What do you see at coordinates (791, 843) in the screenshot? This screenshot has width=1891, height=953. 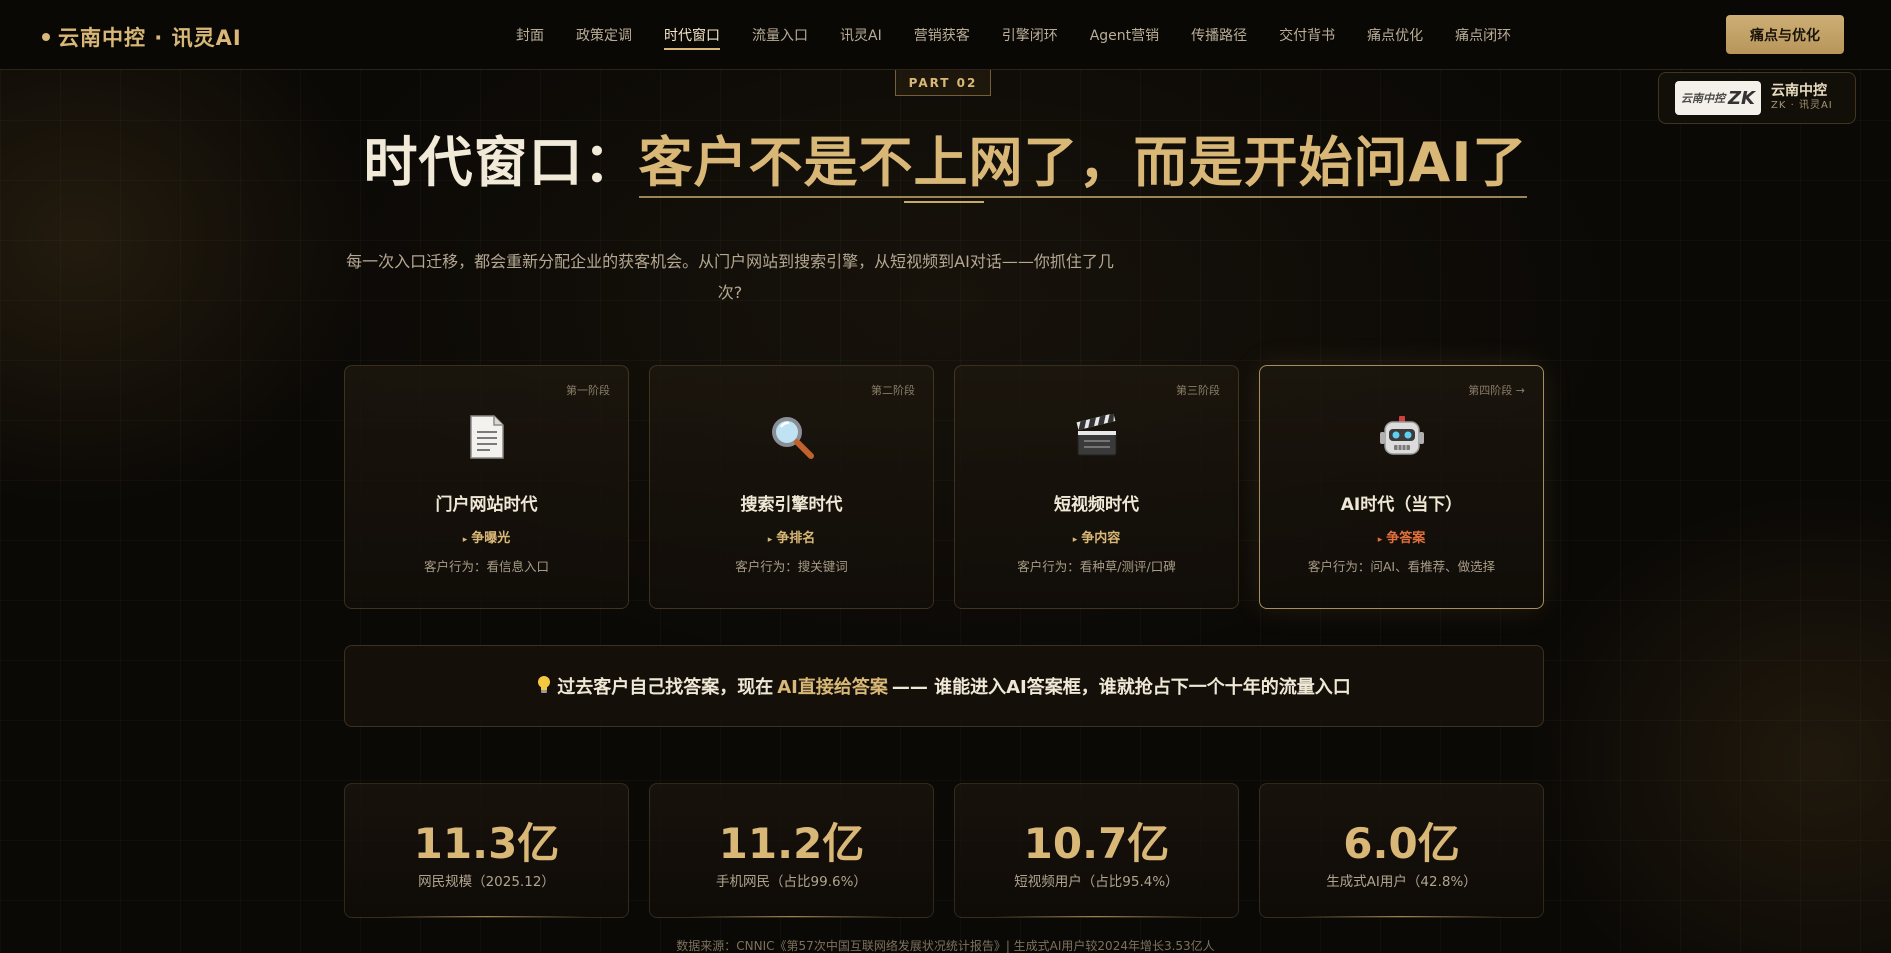 I see `stat-value: 11.2亿` at bounding box center [791, 843].